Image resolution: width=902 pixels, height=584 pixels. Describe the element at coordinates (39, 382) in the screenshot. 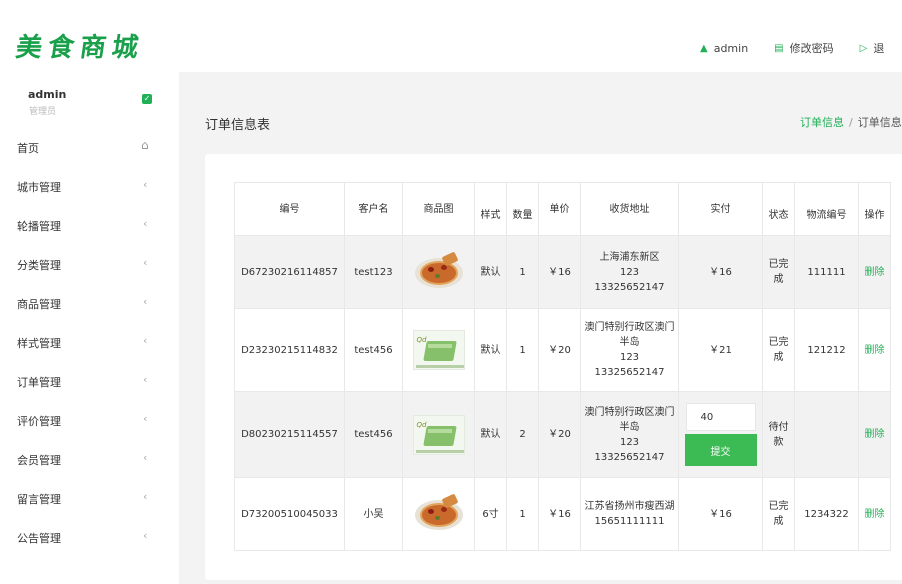

I see `sidebar-item-label: 订单管理` at that location.